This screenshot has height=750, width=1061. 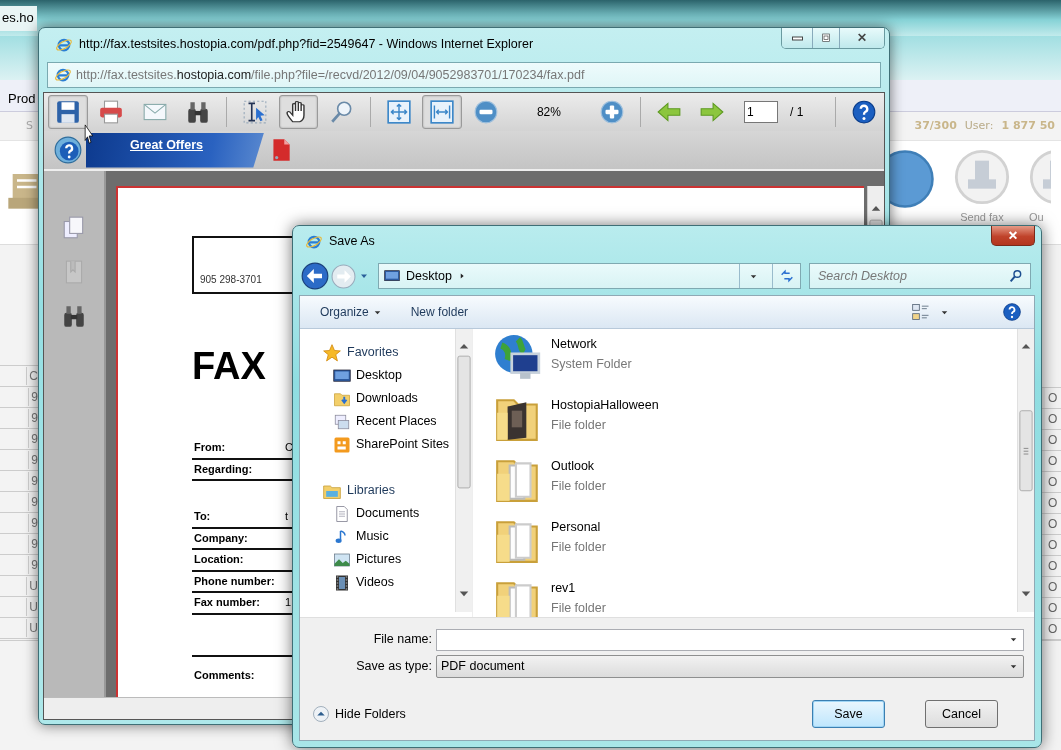 I want to click on file-item: Outlook File folder, so click(x=755, y=481).